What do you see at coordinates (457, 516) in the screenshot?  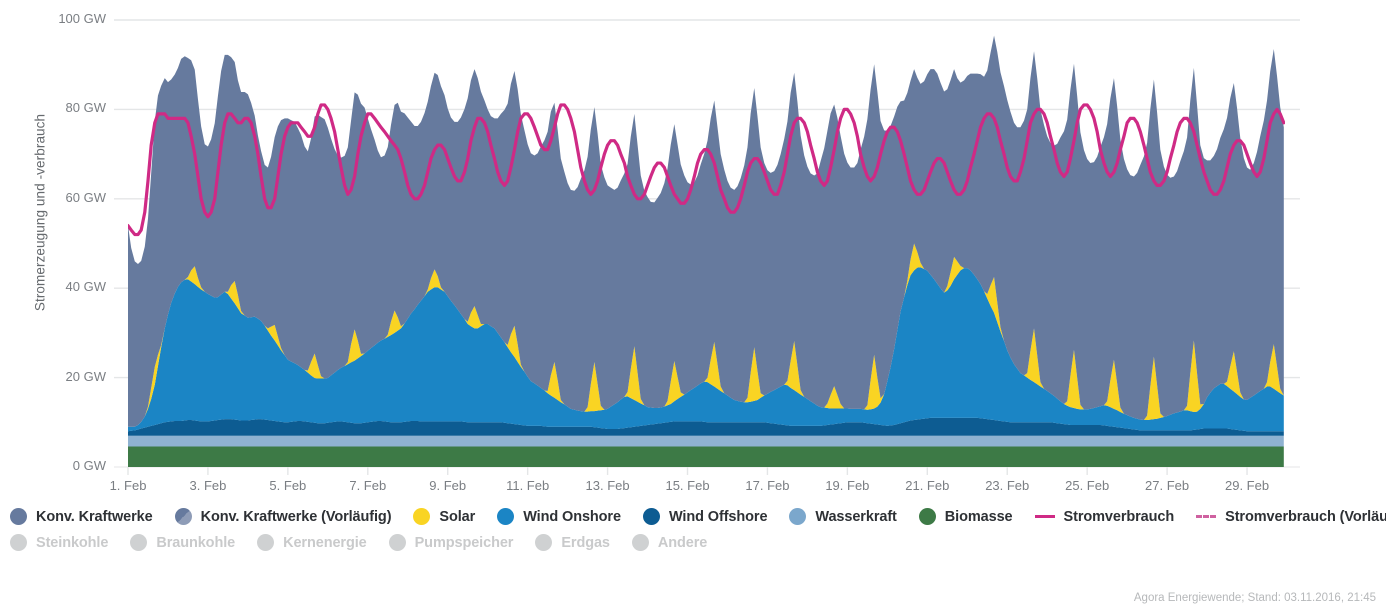 I see `legend-item-label: Solar` at bounding box center [457, 516].